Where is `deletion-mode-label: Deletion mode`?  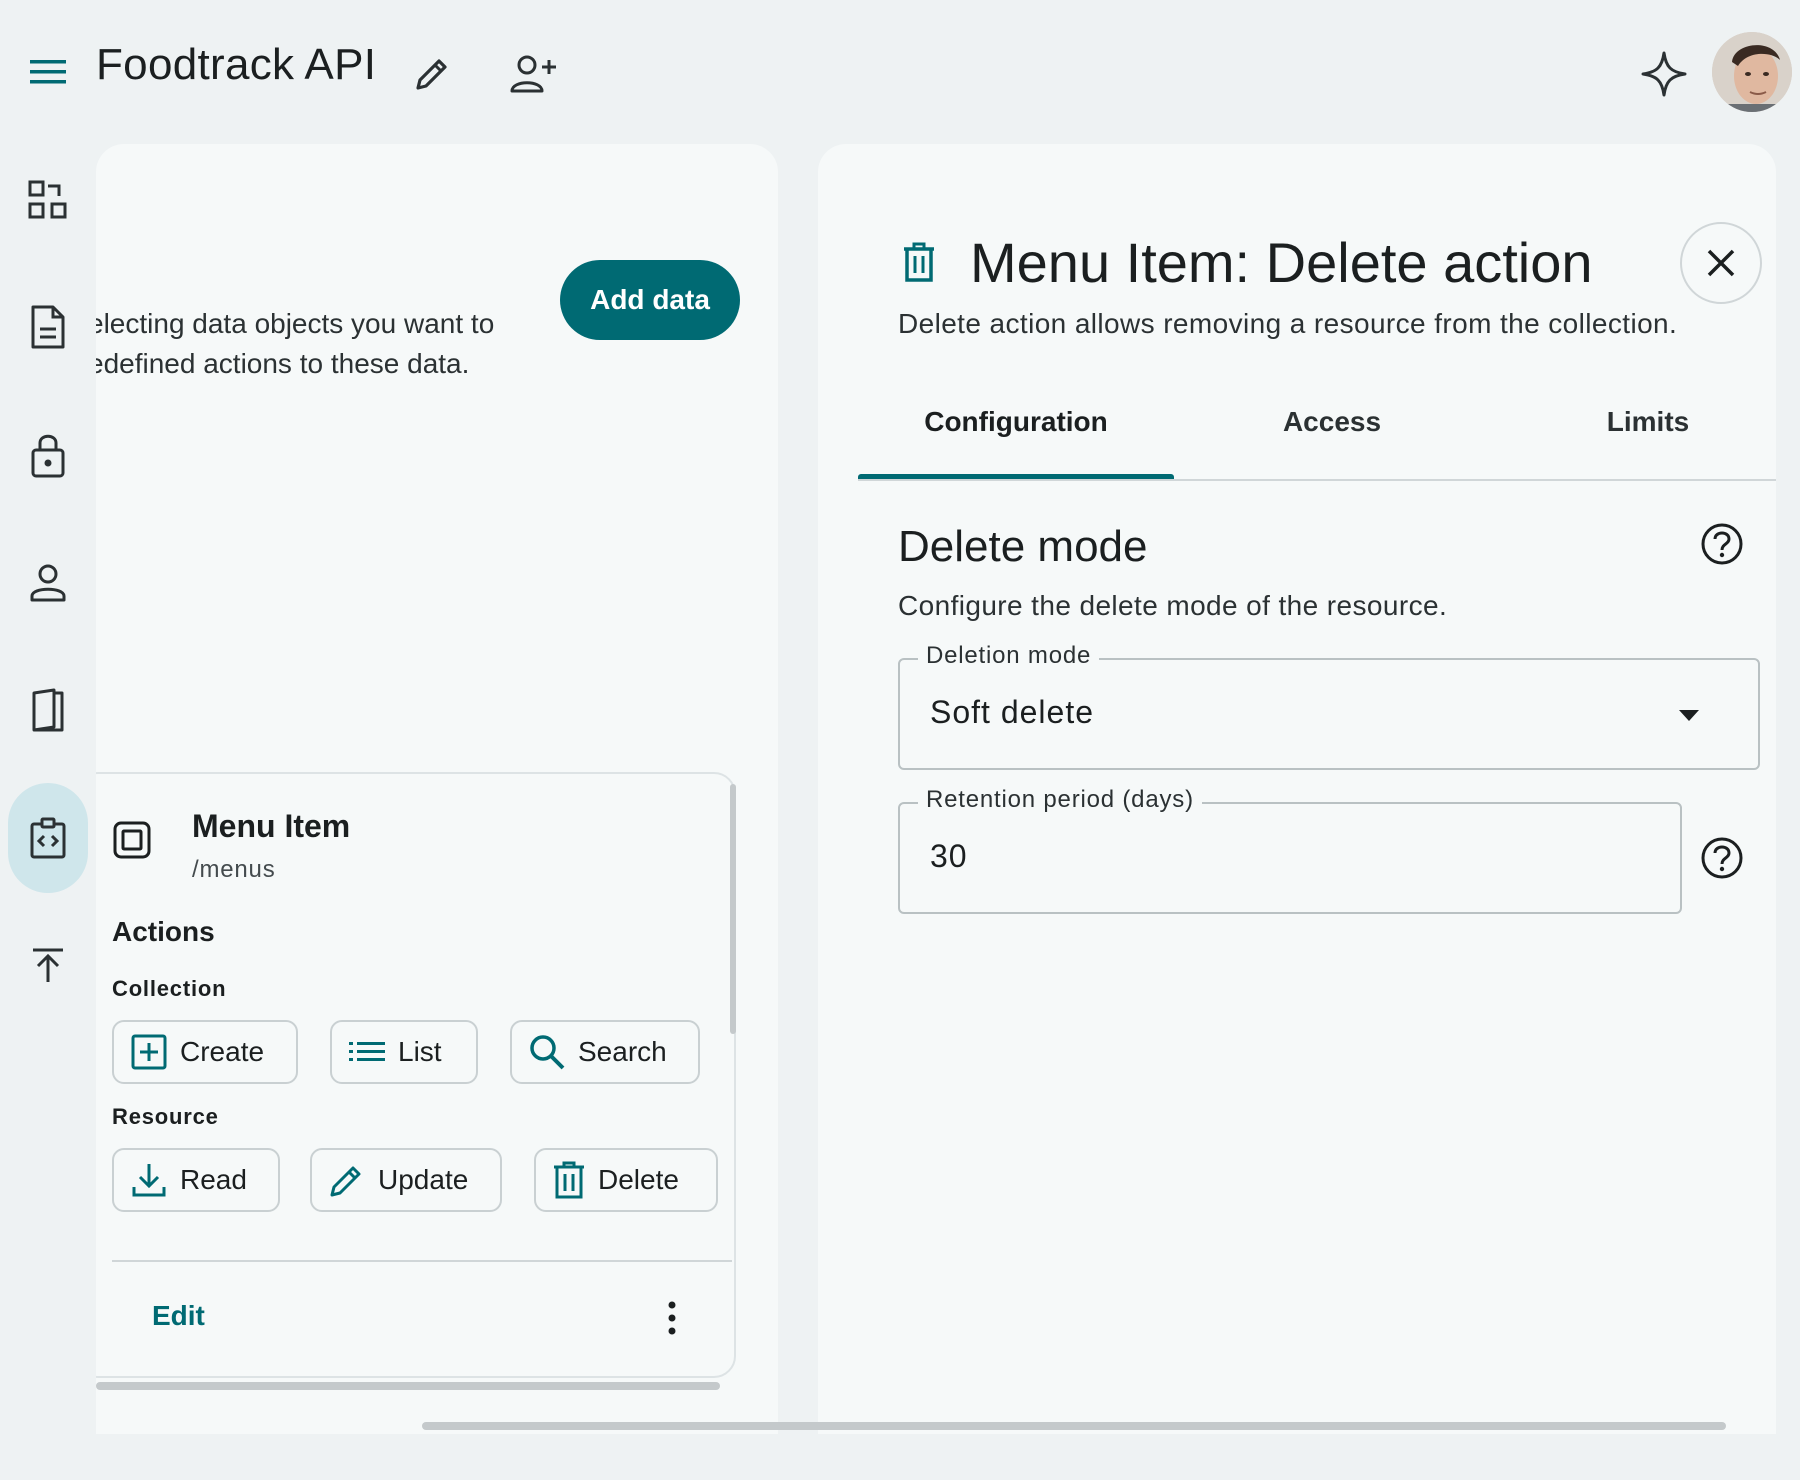 deletion-mode-label: Deletion mode is located at coordinates (1009, 656).